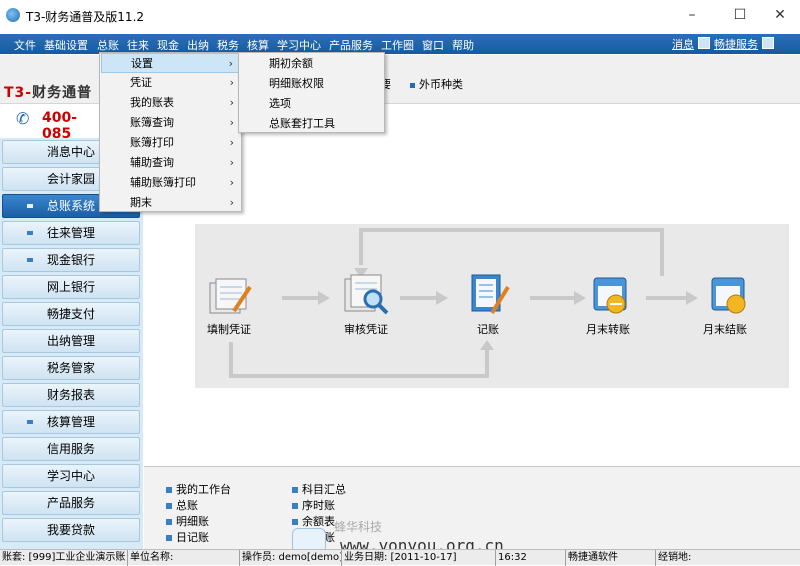 This screenshot has width=800, height=566. What do you see at coordinates (231, 296) in the screenshot?
I see `voucher-entry-icon` at bounding box center [231, 296].